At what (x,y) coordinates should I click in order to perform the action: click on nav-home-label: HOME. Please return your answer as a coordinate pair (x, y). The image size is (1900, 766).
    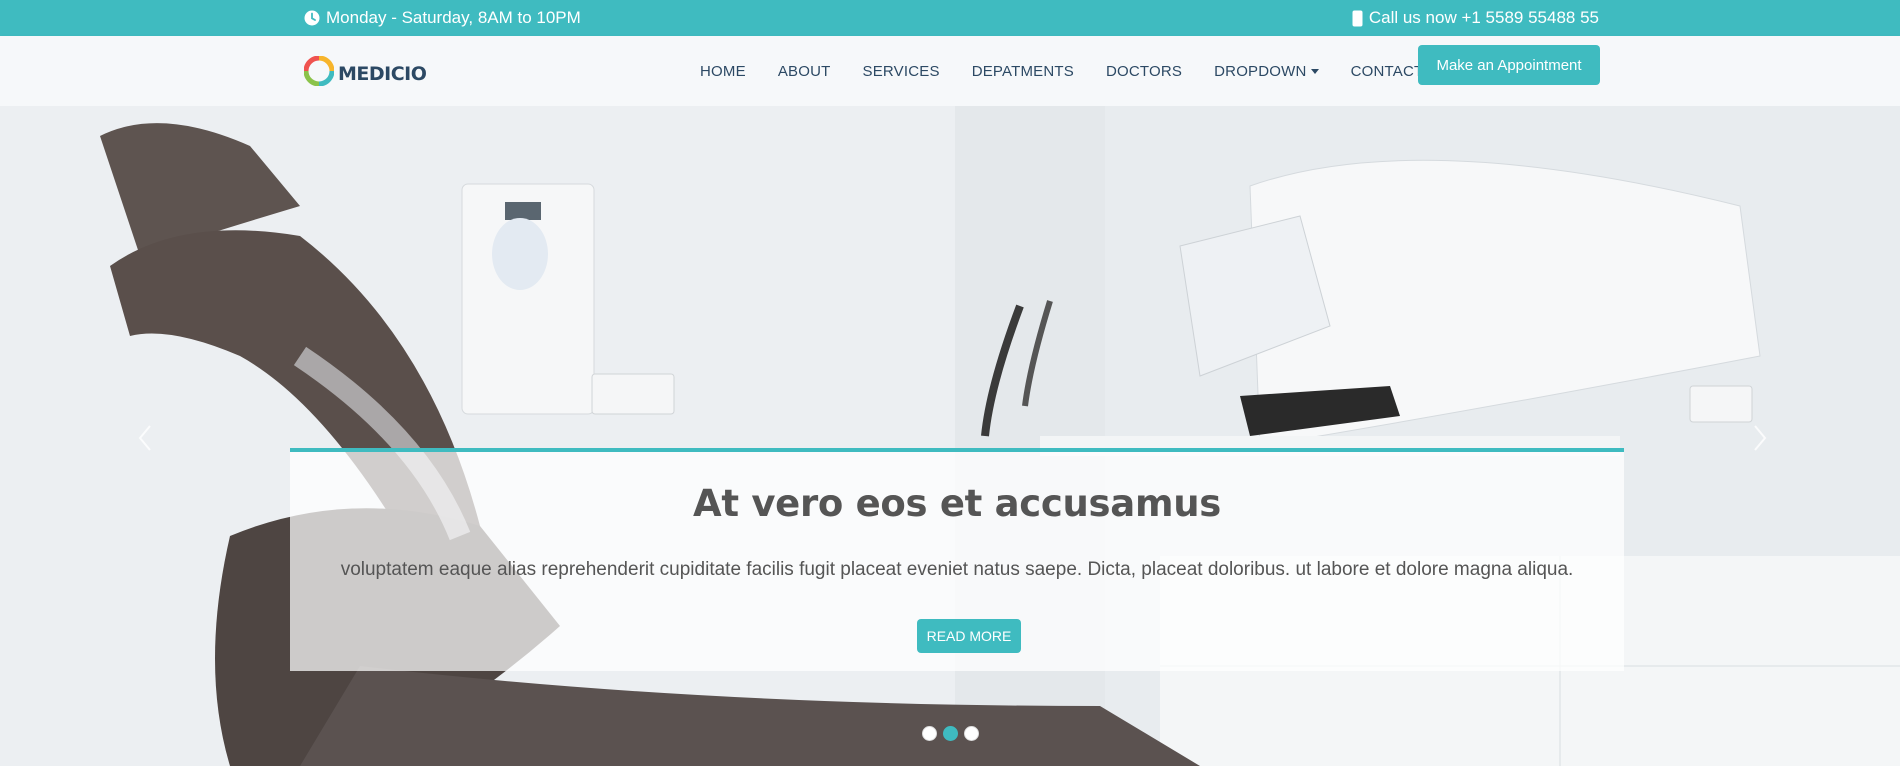
    Looking at the image, I should click on (723, 71).